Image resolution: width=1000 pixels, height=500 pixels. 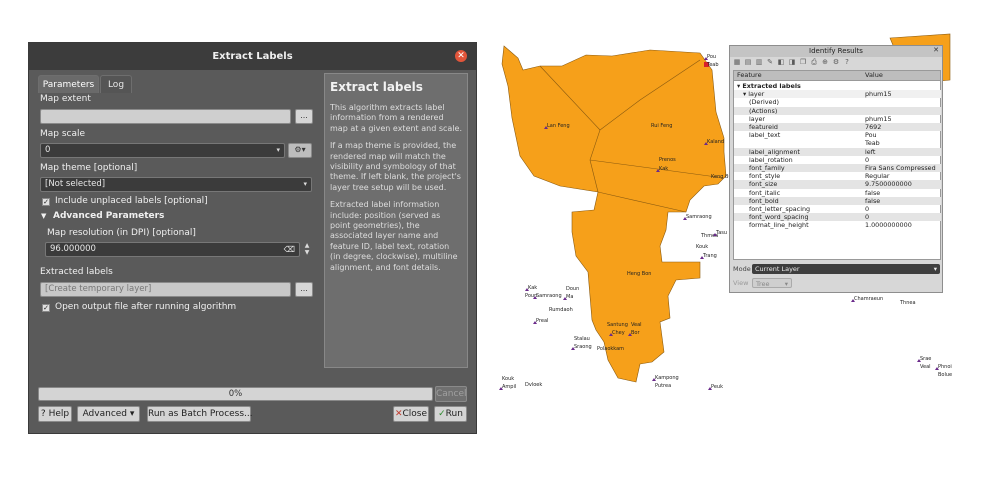 What do you see at coordinates (837, 127) in the screenshot?
I see `identify-row: featureid 7692` at bounding box center [837, 127].